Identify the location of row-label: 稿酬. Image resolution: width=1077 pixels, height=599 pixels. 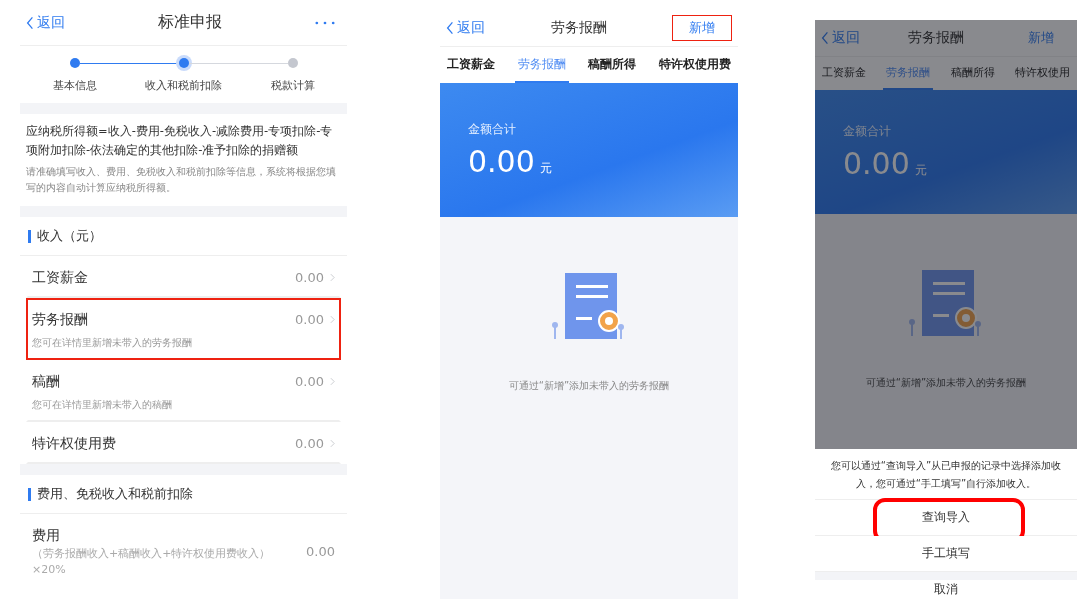
(46, 381).